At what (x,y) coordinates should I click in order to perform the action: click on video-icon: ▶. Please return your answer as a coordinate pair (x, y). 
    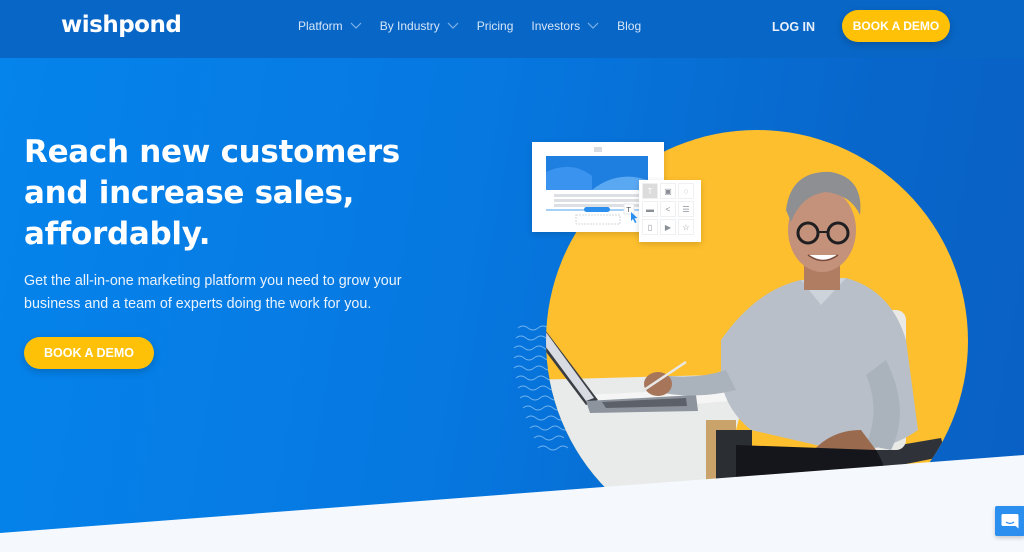
    Looking at the image, I should click on (668, 227).